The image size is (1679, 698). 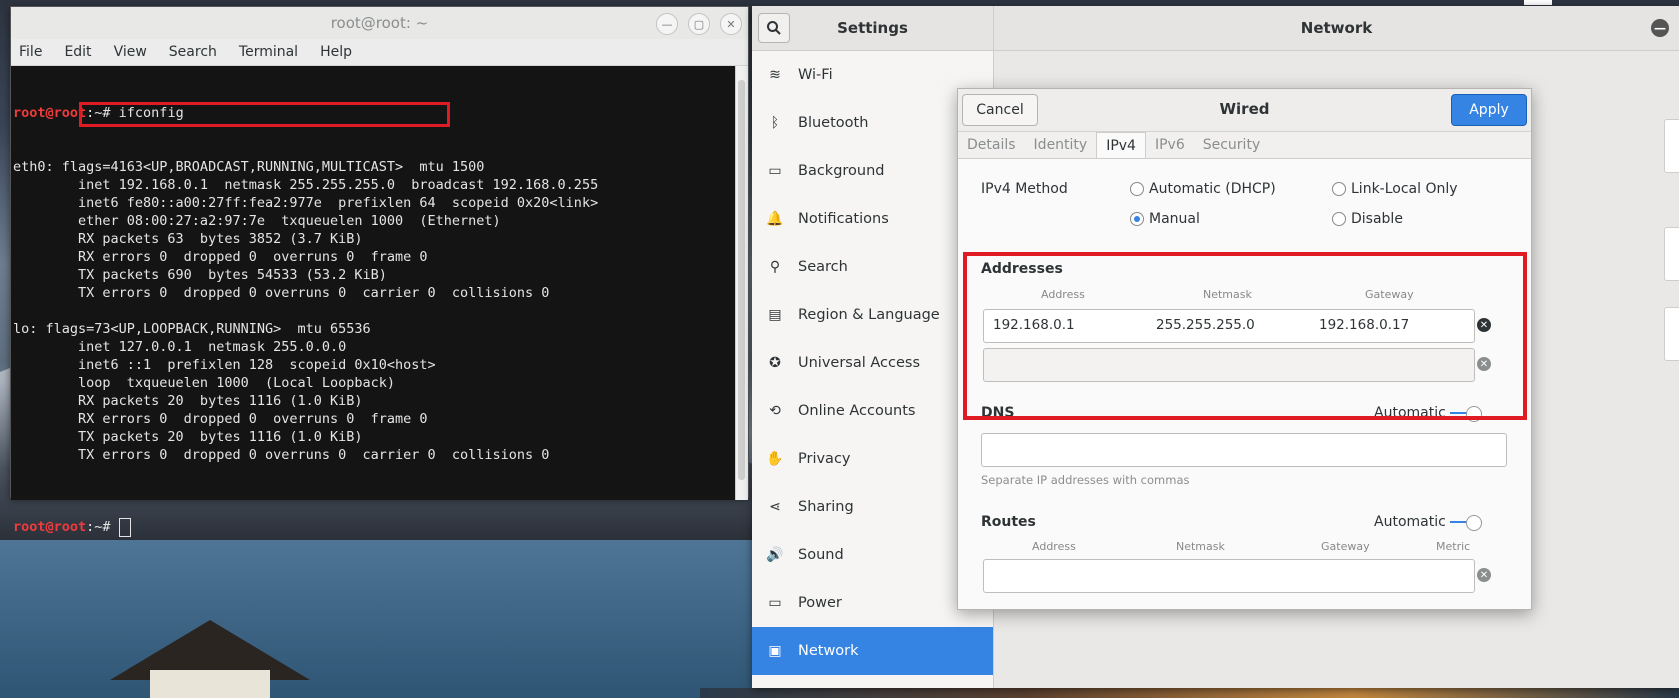 I want to click on bell-icon: 🔔, so click(x=775, y=219).